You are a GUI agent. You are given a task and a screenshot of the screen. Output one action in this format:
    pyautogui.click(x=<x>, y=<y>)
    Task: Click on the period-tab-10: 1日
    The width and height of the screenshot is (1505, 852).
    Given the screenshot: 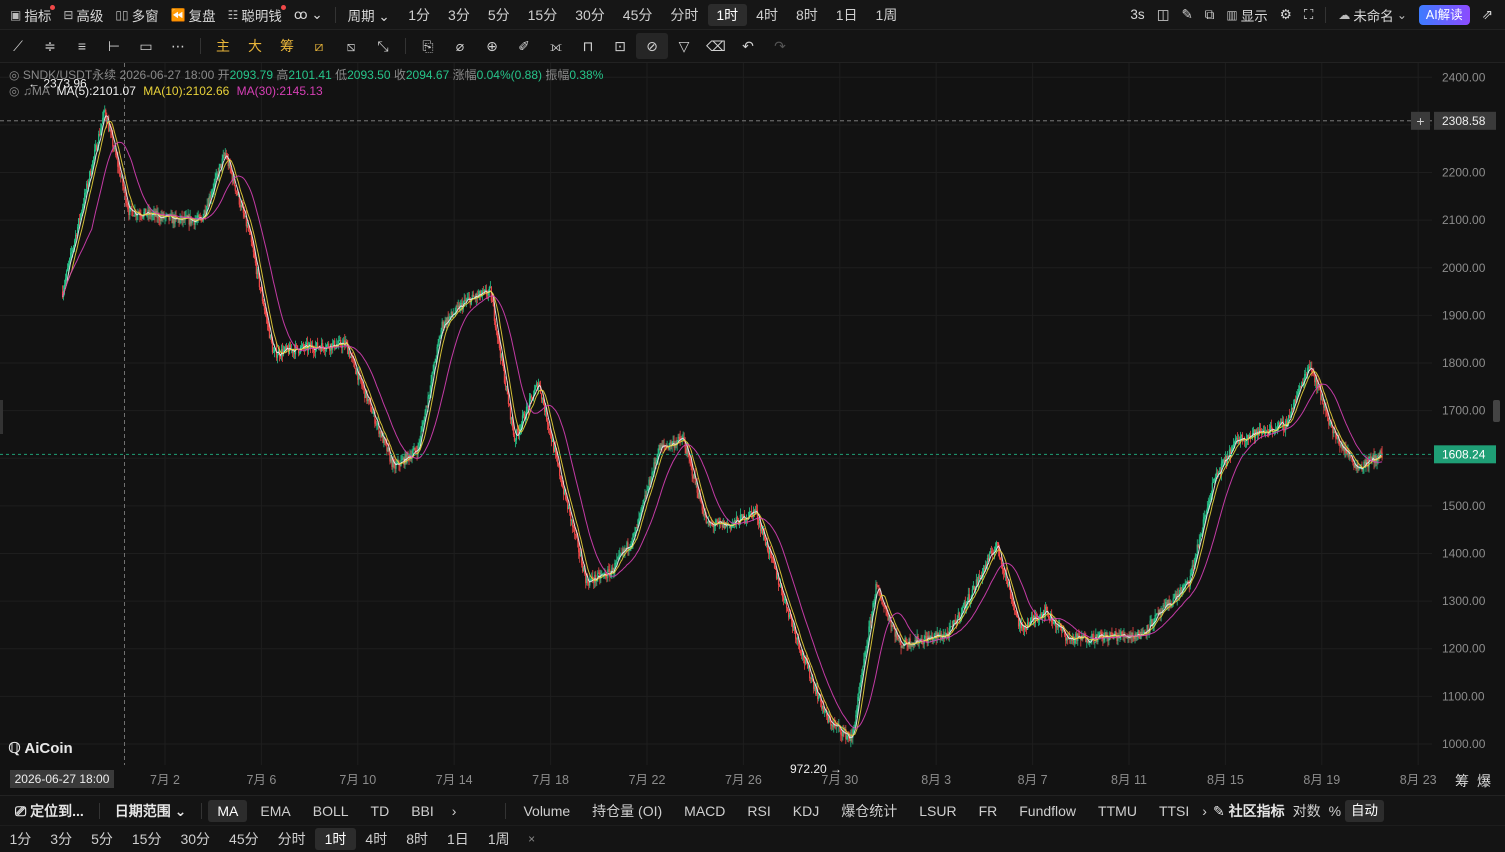 What is the action you would take?
    pyautogui.click(x=846, y=15)
    